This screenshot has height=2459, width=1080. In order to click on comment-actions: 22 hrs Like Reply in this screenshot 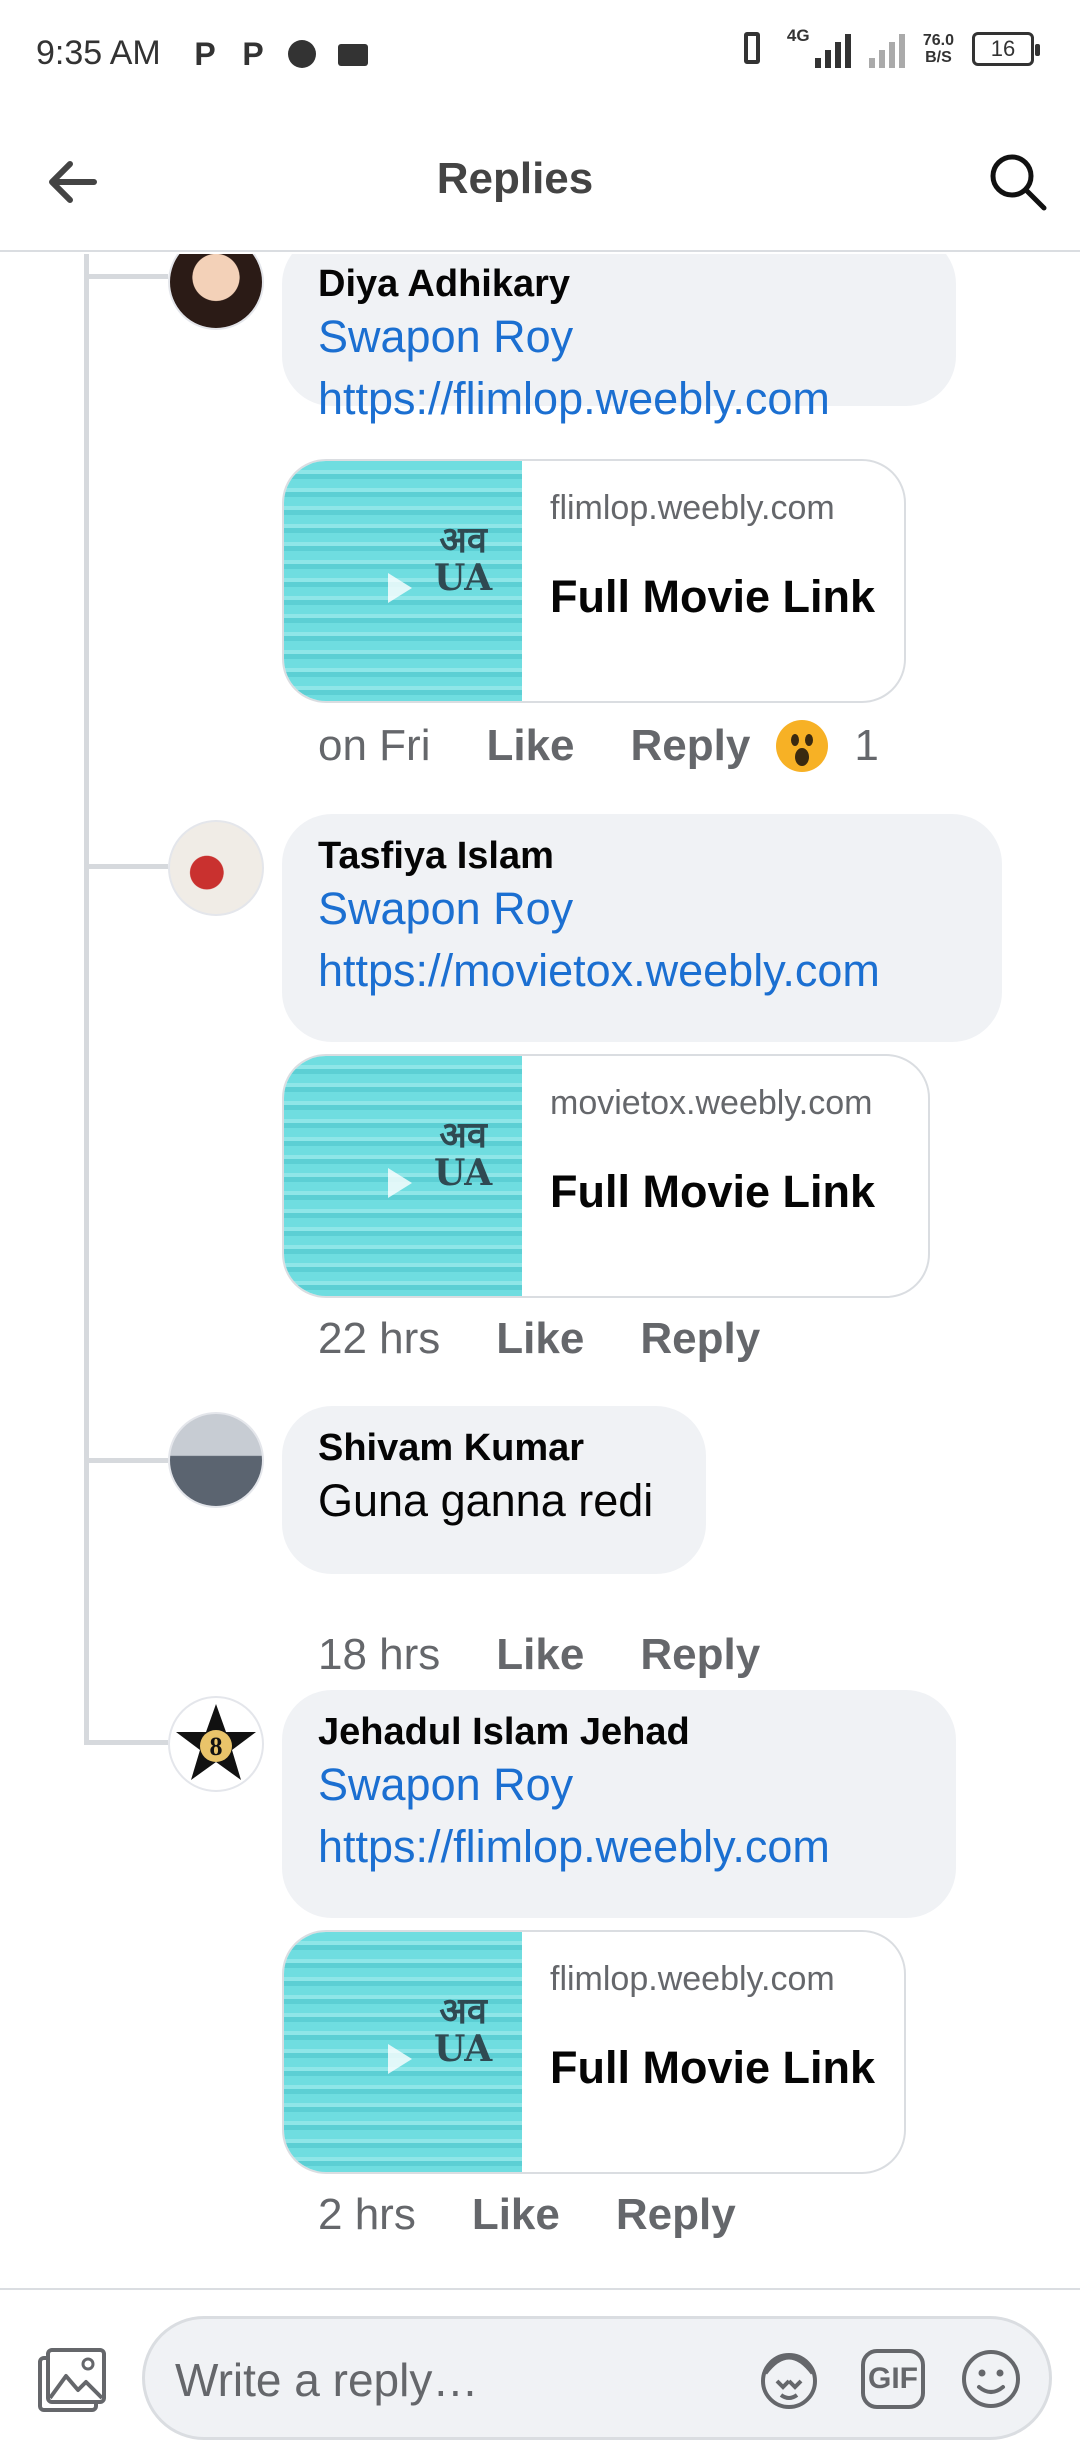, I will do `click(567, 1339)`.